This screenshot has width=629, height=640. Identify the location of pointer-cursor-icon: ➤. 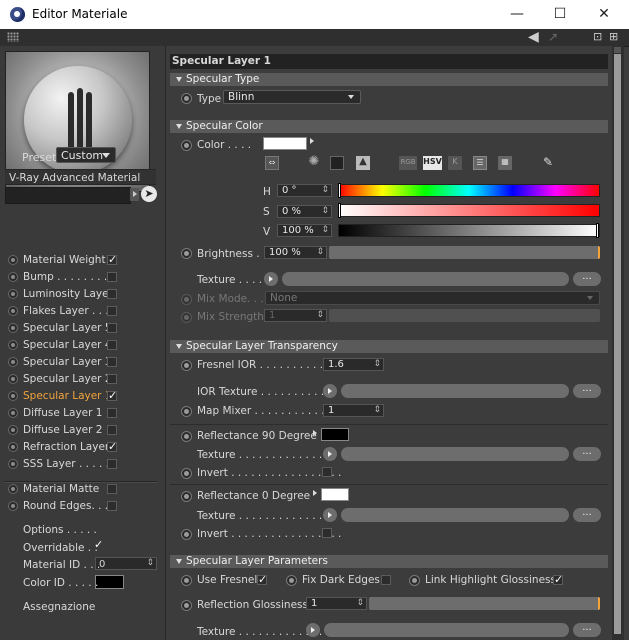
(149, 194).